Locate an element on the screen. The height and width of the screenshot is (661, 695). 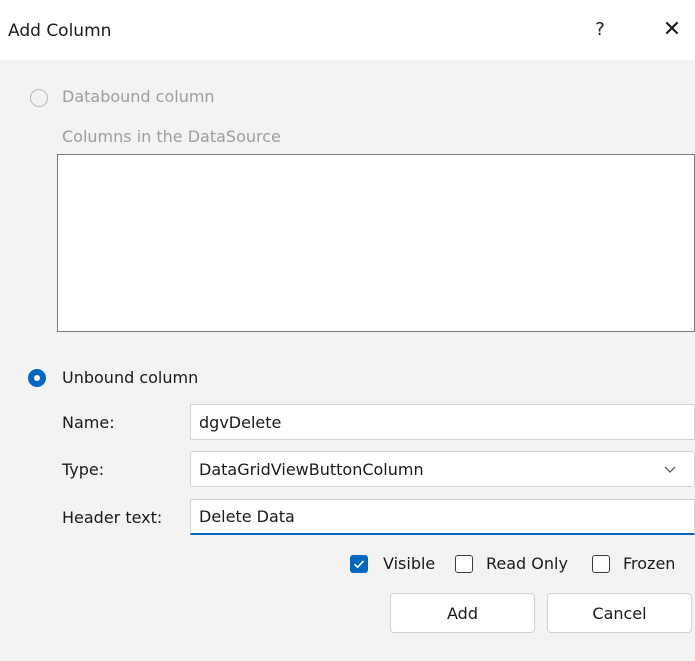
type-dropdown: DataGridViewButtonColumn is located at coordinates (442, 469).